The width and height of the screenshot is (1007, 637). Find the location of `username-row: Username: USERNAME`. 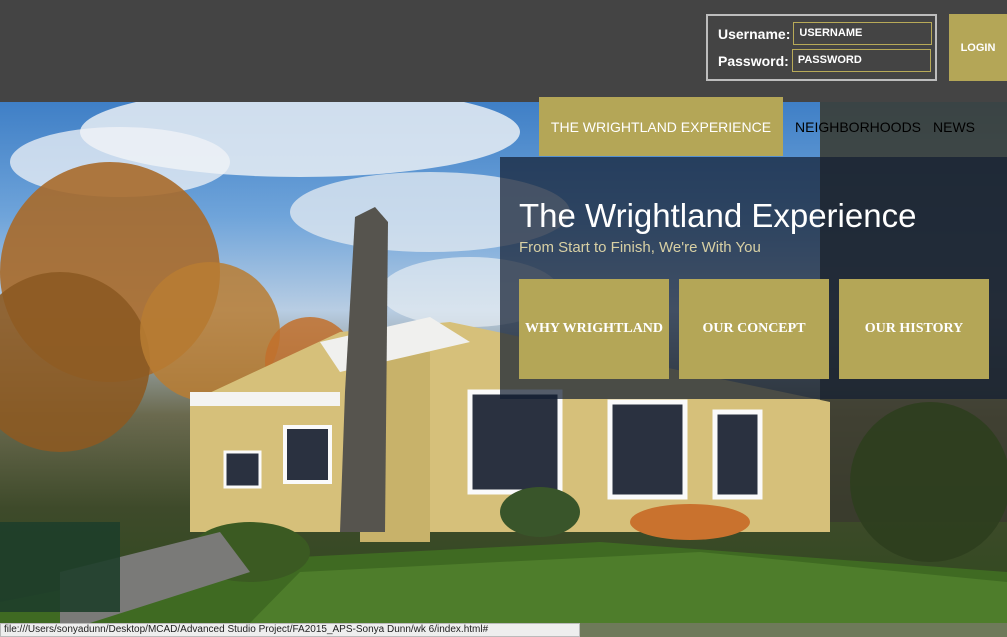

username-row: Username: USERNAME is located at coordinates (825, 33).